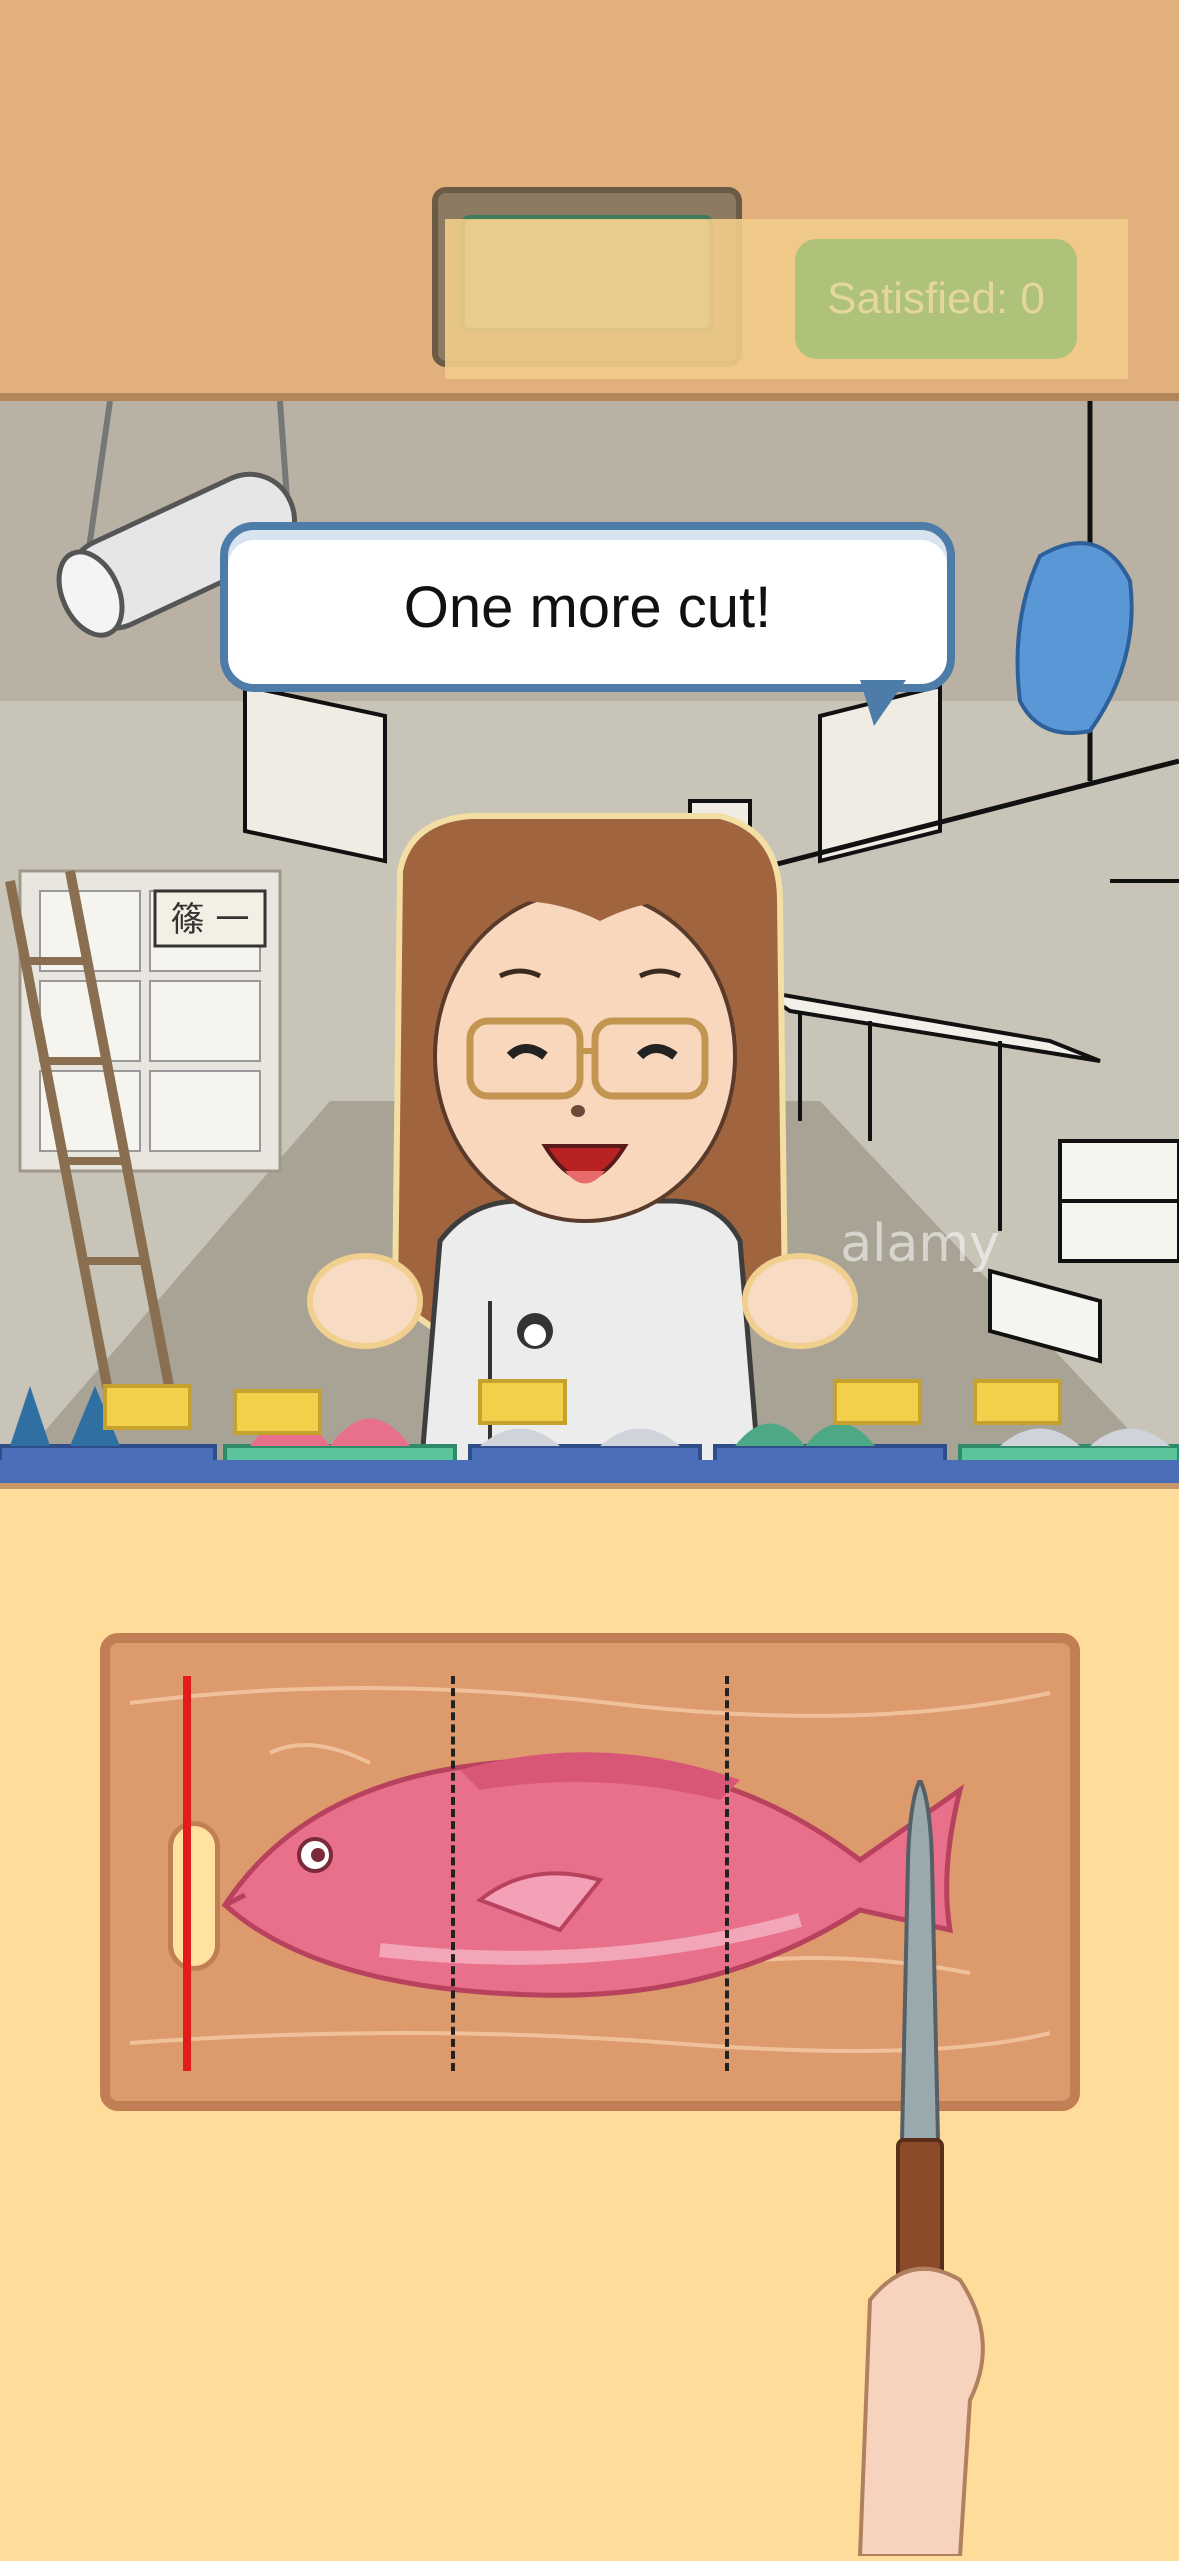  I want to click on satisfied-counter: Satisfied: 0, so click(936, 299).